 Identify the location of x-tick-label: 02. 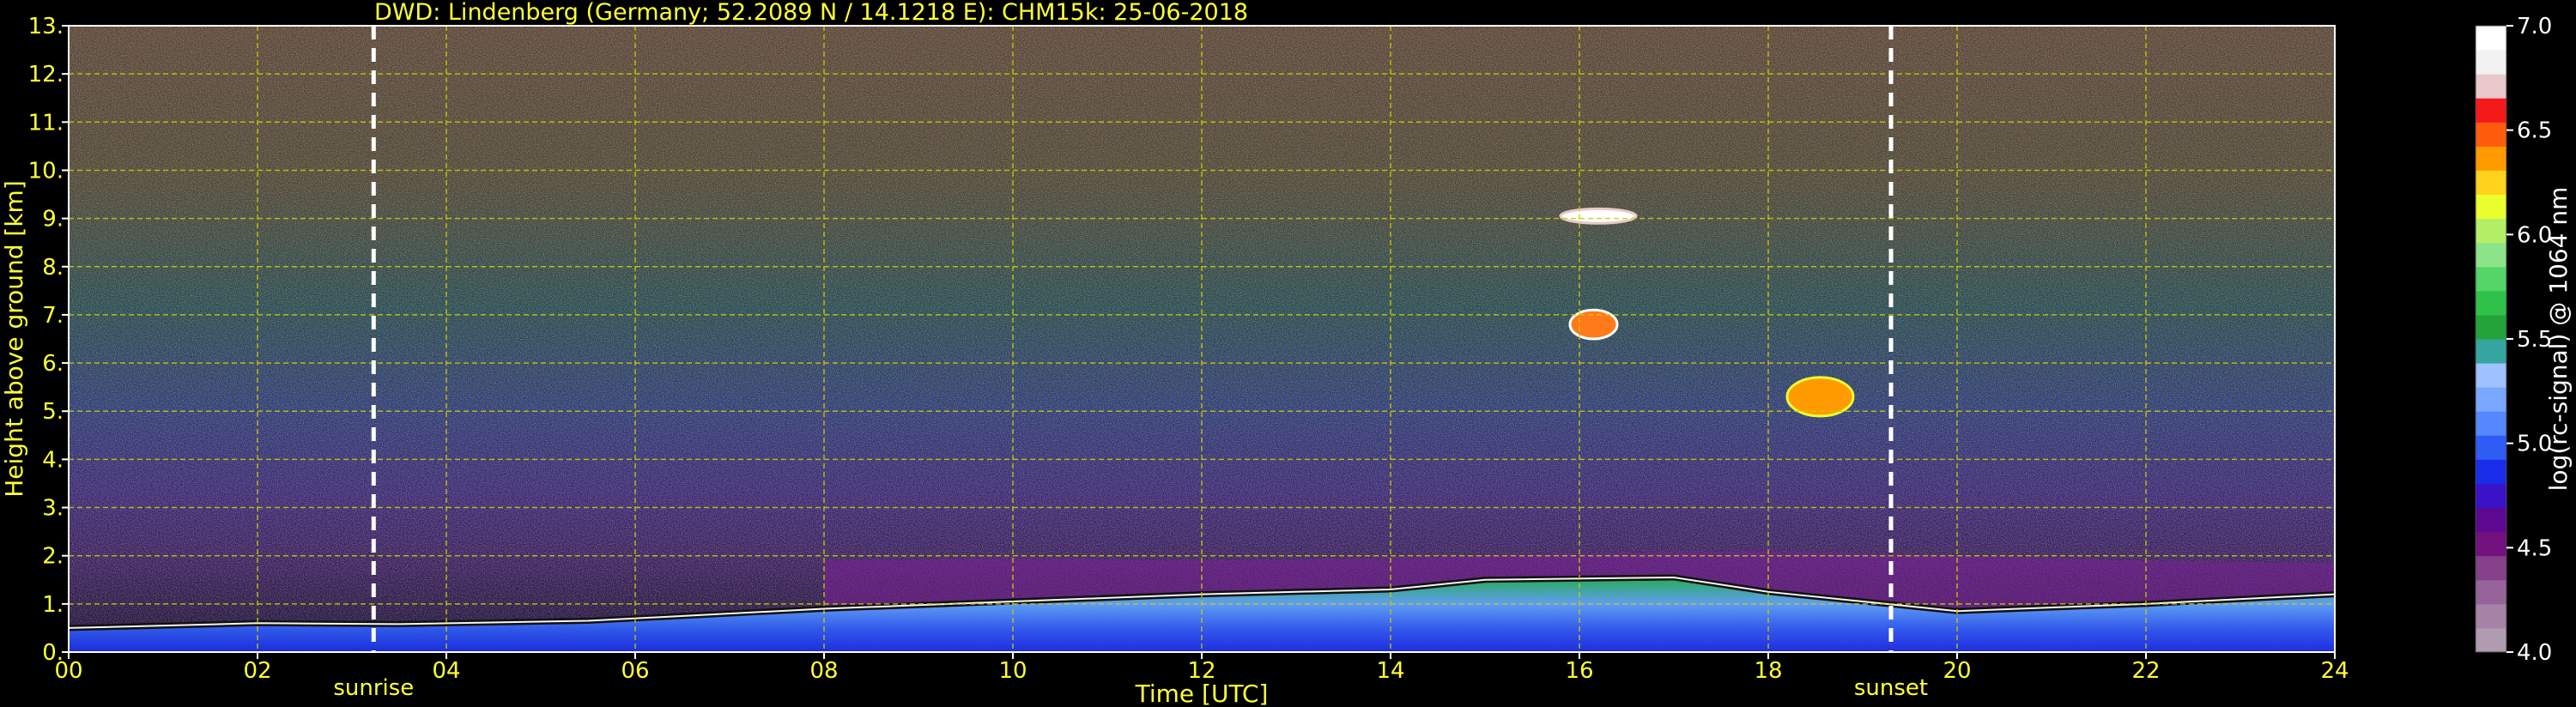
(257, 671).